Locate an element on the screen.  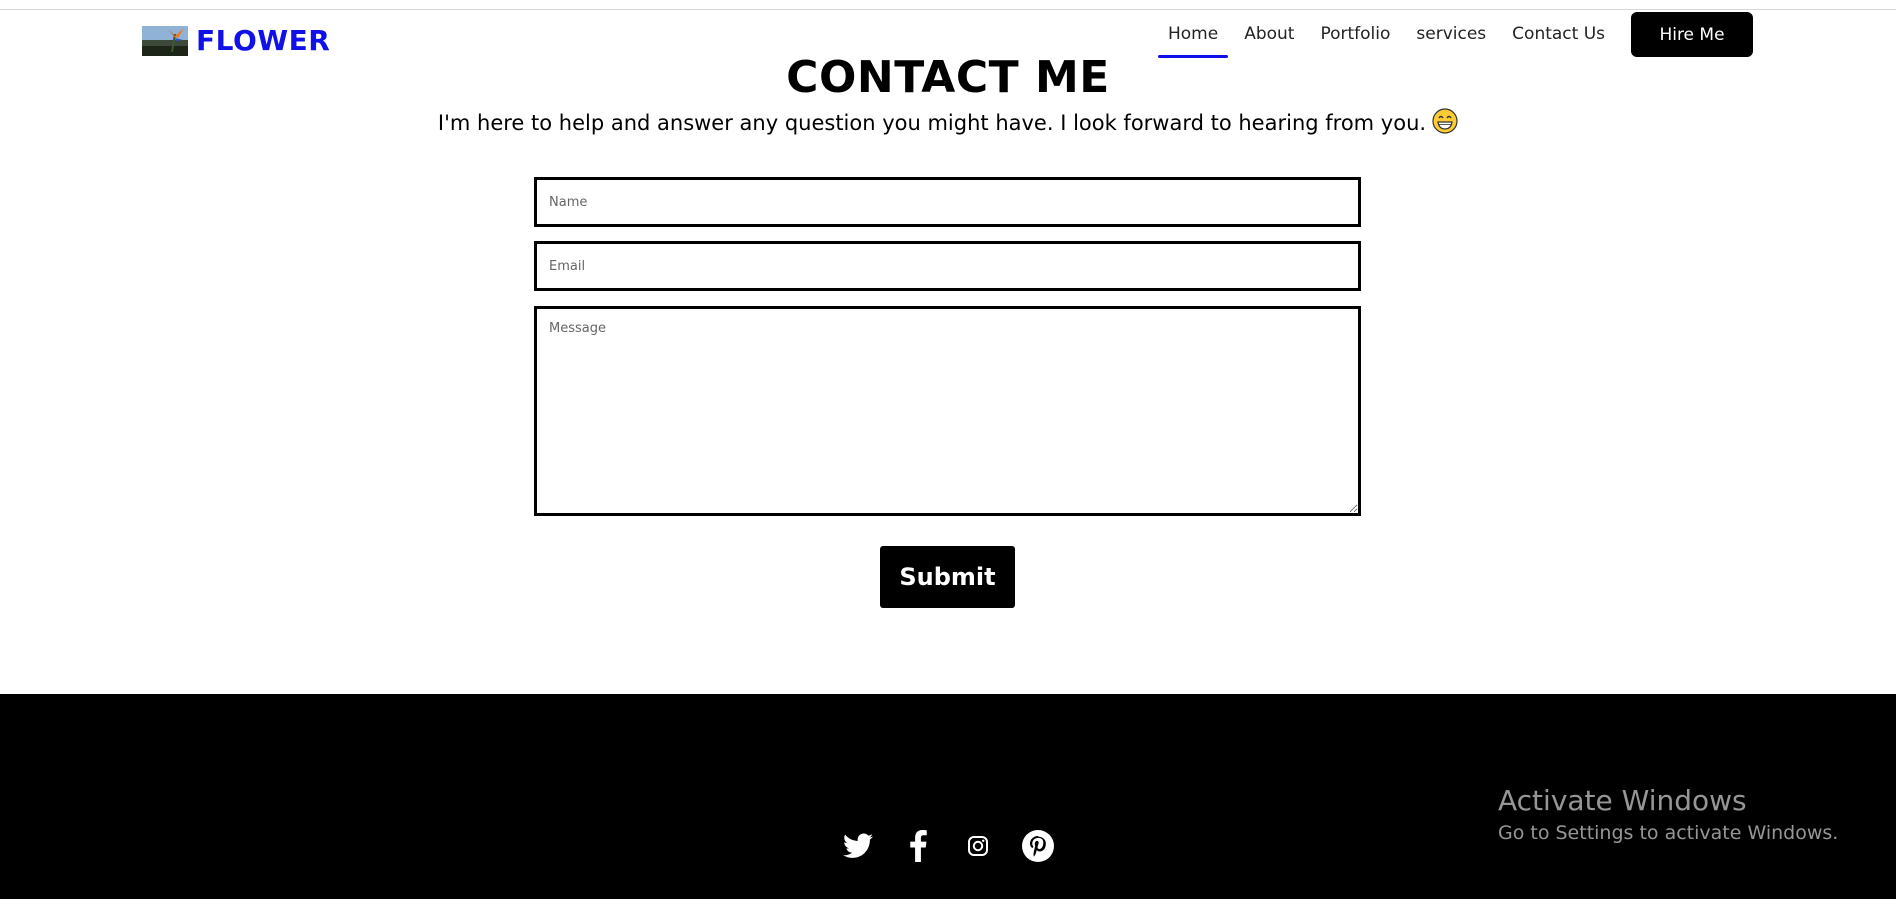
nav-contact-us: Contact Us is located at coordinates (1558, 39).